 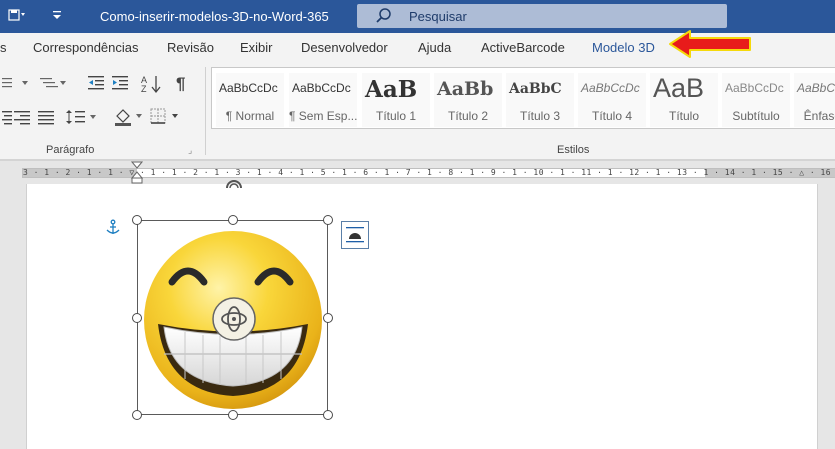 I want to click on tab-ajuda: Ajuda, so click(x=434, y=47).